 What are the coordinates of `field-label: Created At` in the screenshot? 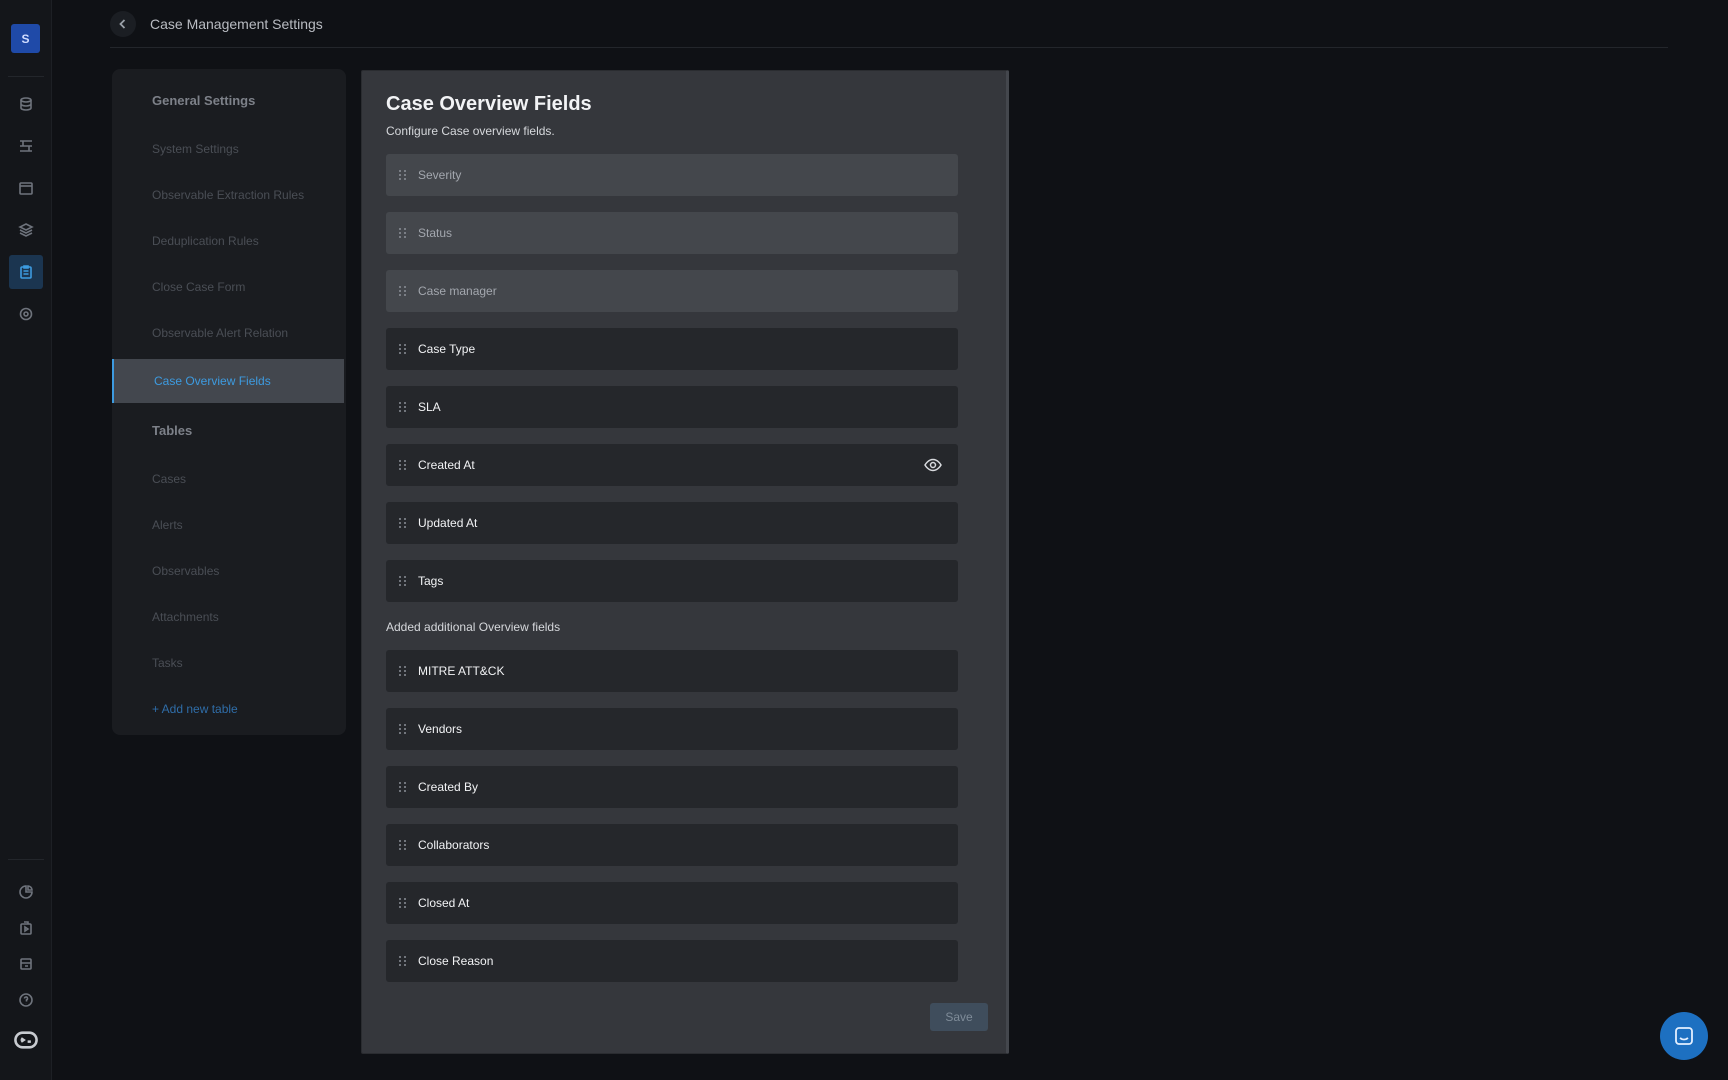 It's located at (446, 465).